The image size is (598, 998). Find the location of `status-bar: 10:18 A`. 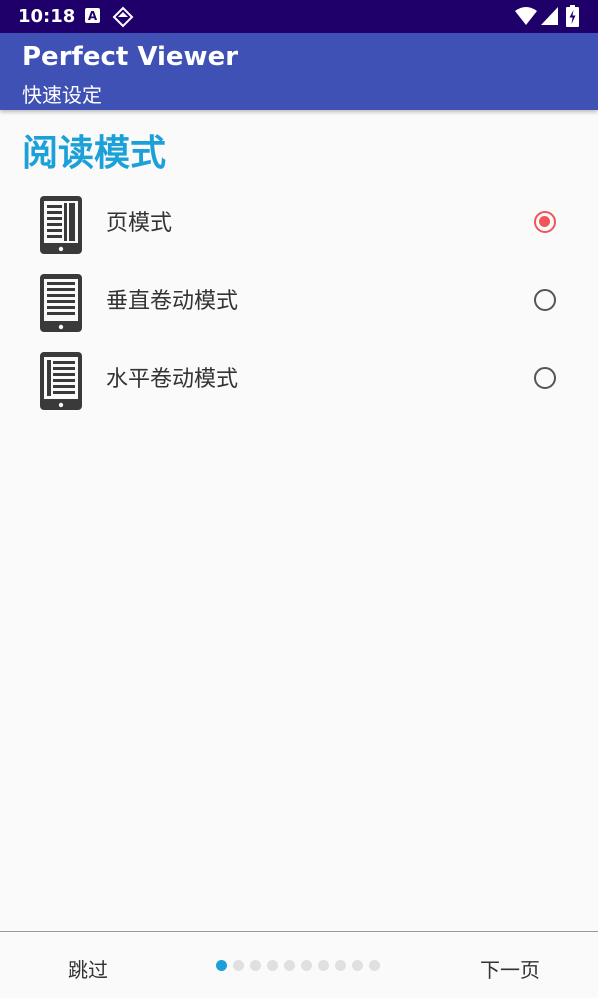

status-bar: 10:18 A is located at coordinates (299, 16).